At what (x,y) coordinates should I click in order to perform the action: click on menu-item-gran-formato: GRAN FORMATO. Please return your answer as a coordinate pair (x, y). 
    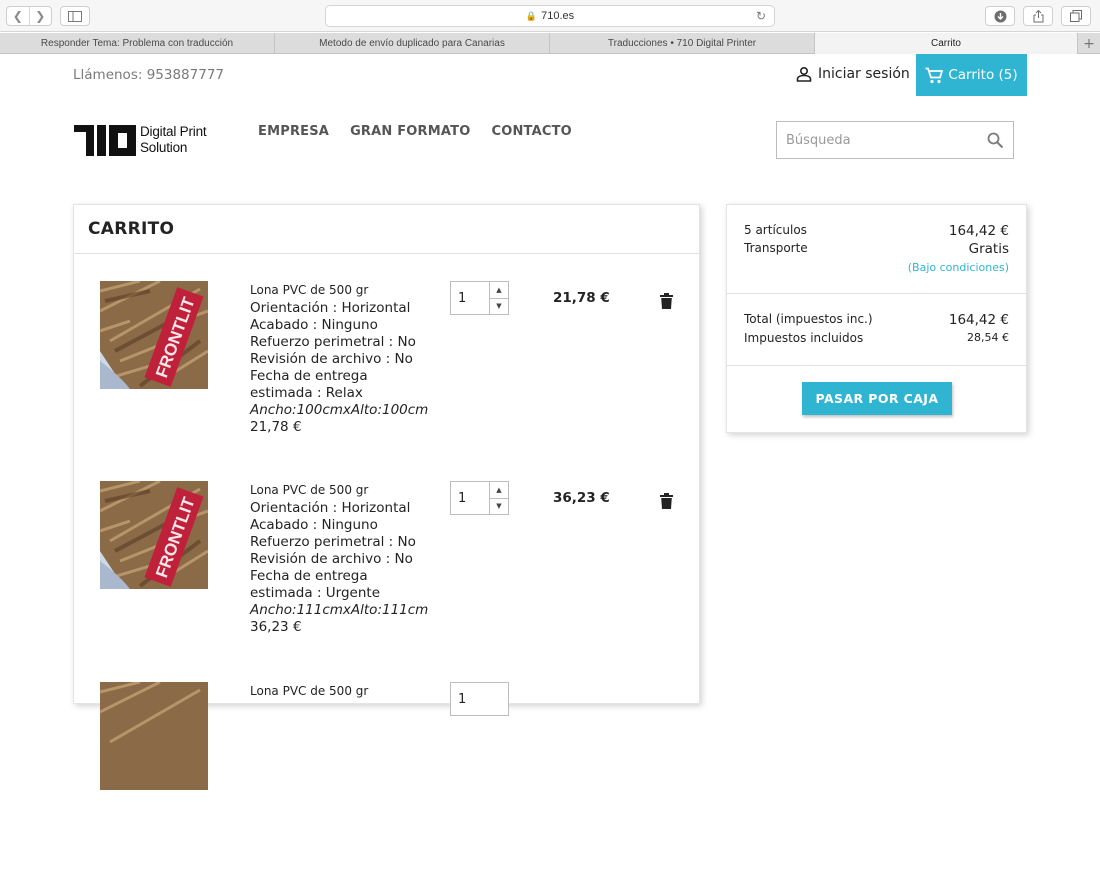
    Looking at the image, I should click on (410, 131).